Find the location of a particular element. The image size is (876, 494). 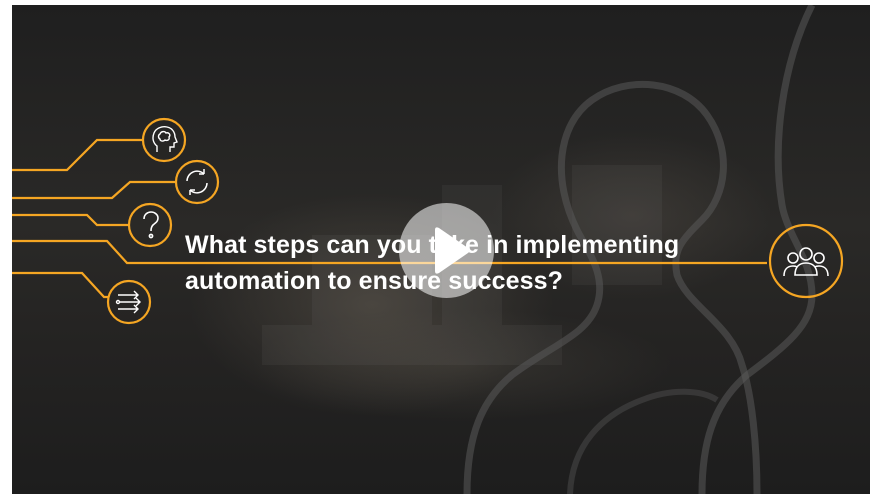

brain-head-icon is located at coordinates (165, 139).